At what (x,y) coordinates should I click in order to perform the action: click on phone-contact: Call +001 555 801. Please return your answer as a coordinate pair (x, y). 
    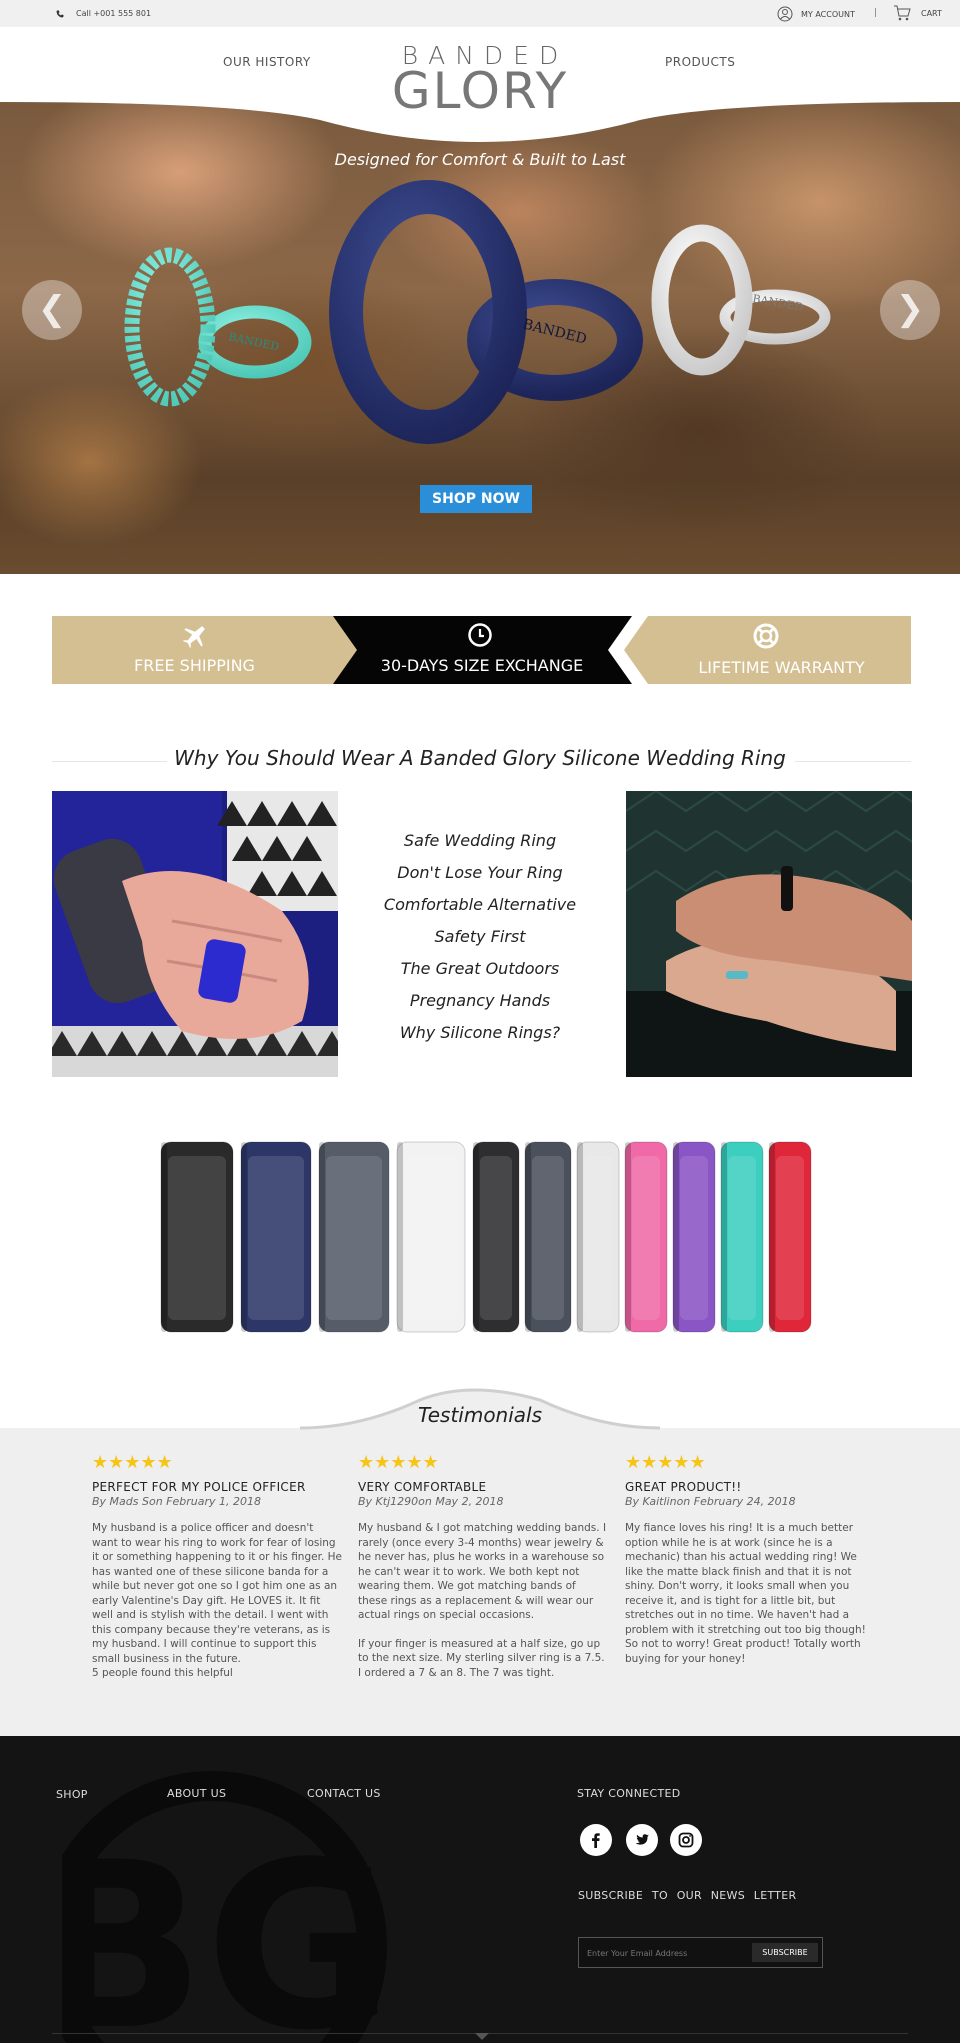
    Looking at the image, I should click on (103, 13).